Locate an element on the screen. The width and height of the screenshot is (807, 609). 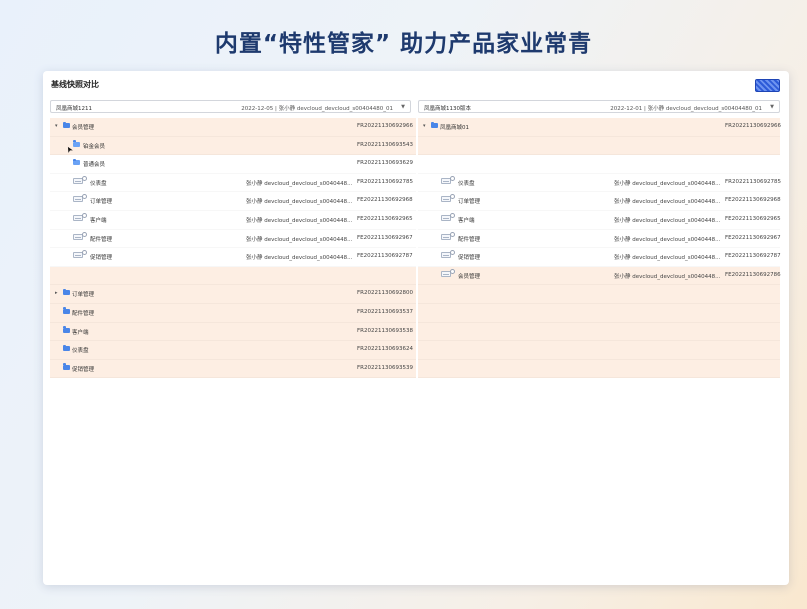
tree-row: 铂金会员 FR20221130693543 ➤ is located at coordinates (233, 146).